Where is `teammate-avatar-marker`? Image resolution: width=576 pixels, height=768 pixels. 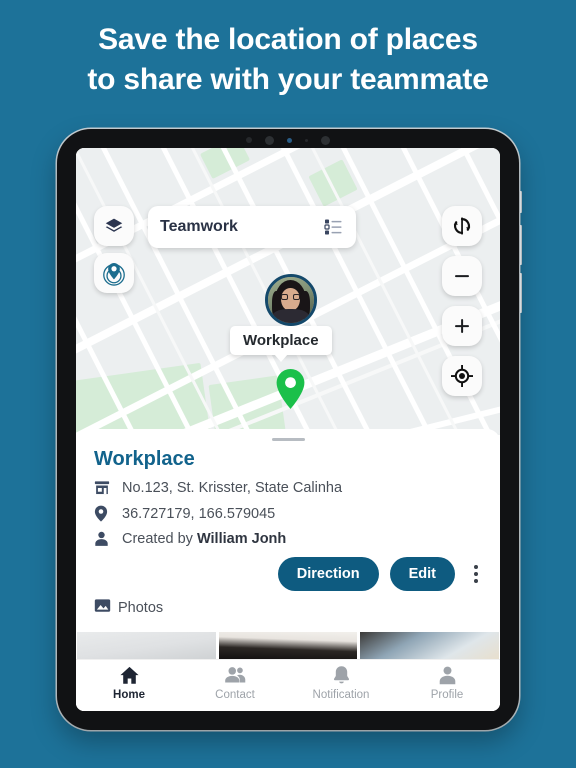
teammate-avatar-marker is located at coordinates (291, 300).